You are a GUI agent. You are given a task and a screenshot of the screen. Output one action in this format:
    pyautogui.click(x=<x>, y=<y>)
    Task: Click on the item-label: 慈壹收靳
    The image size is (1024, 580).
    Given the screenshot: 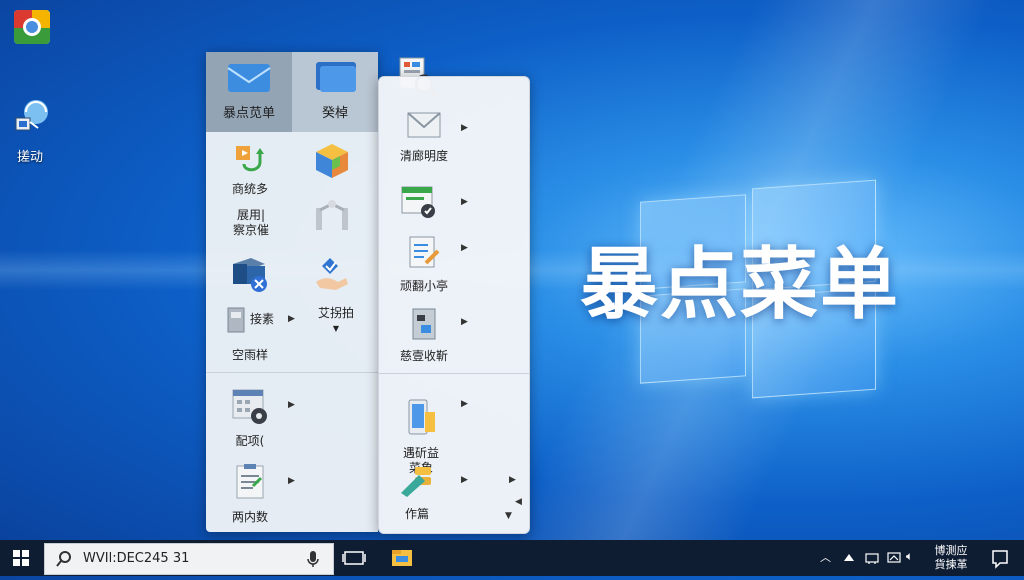 What is the action you would take?
    pyautogui.click(x=423, y=356)
    